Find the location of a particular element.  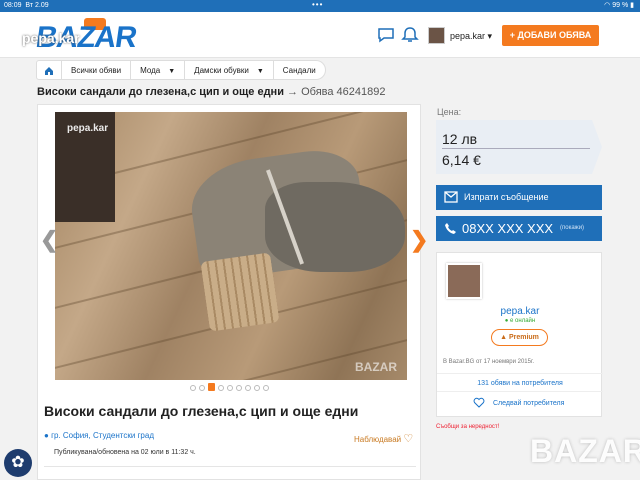

photo-watermark: pepa.kar is located at coordinates (88, 128).